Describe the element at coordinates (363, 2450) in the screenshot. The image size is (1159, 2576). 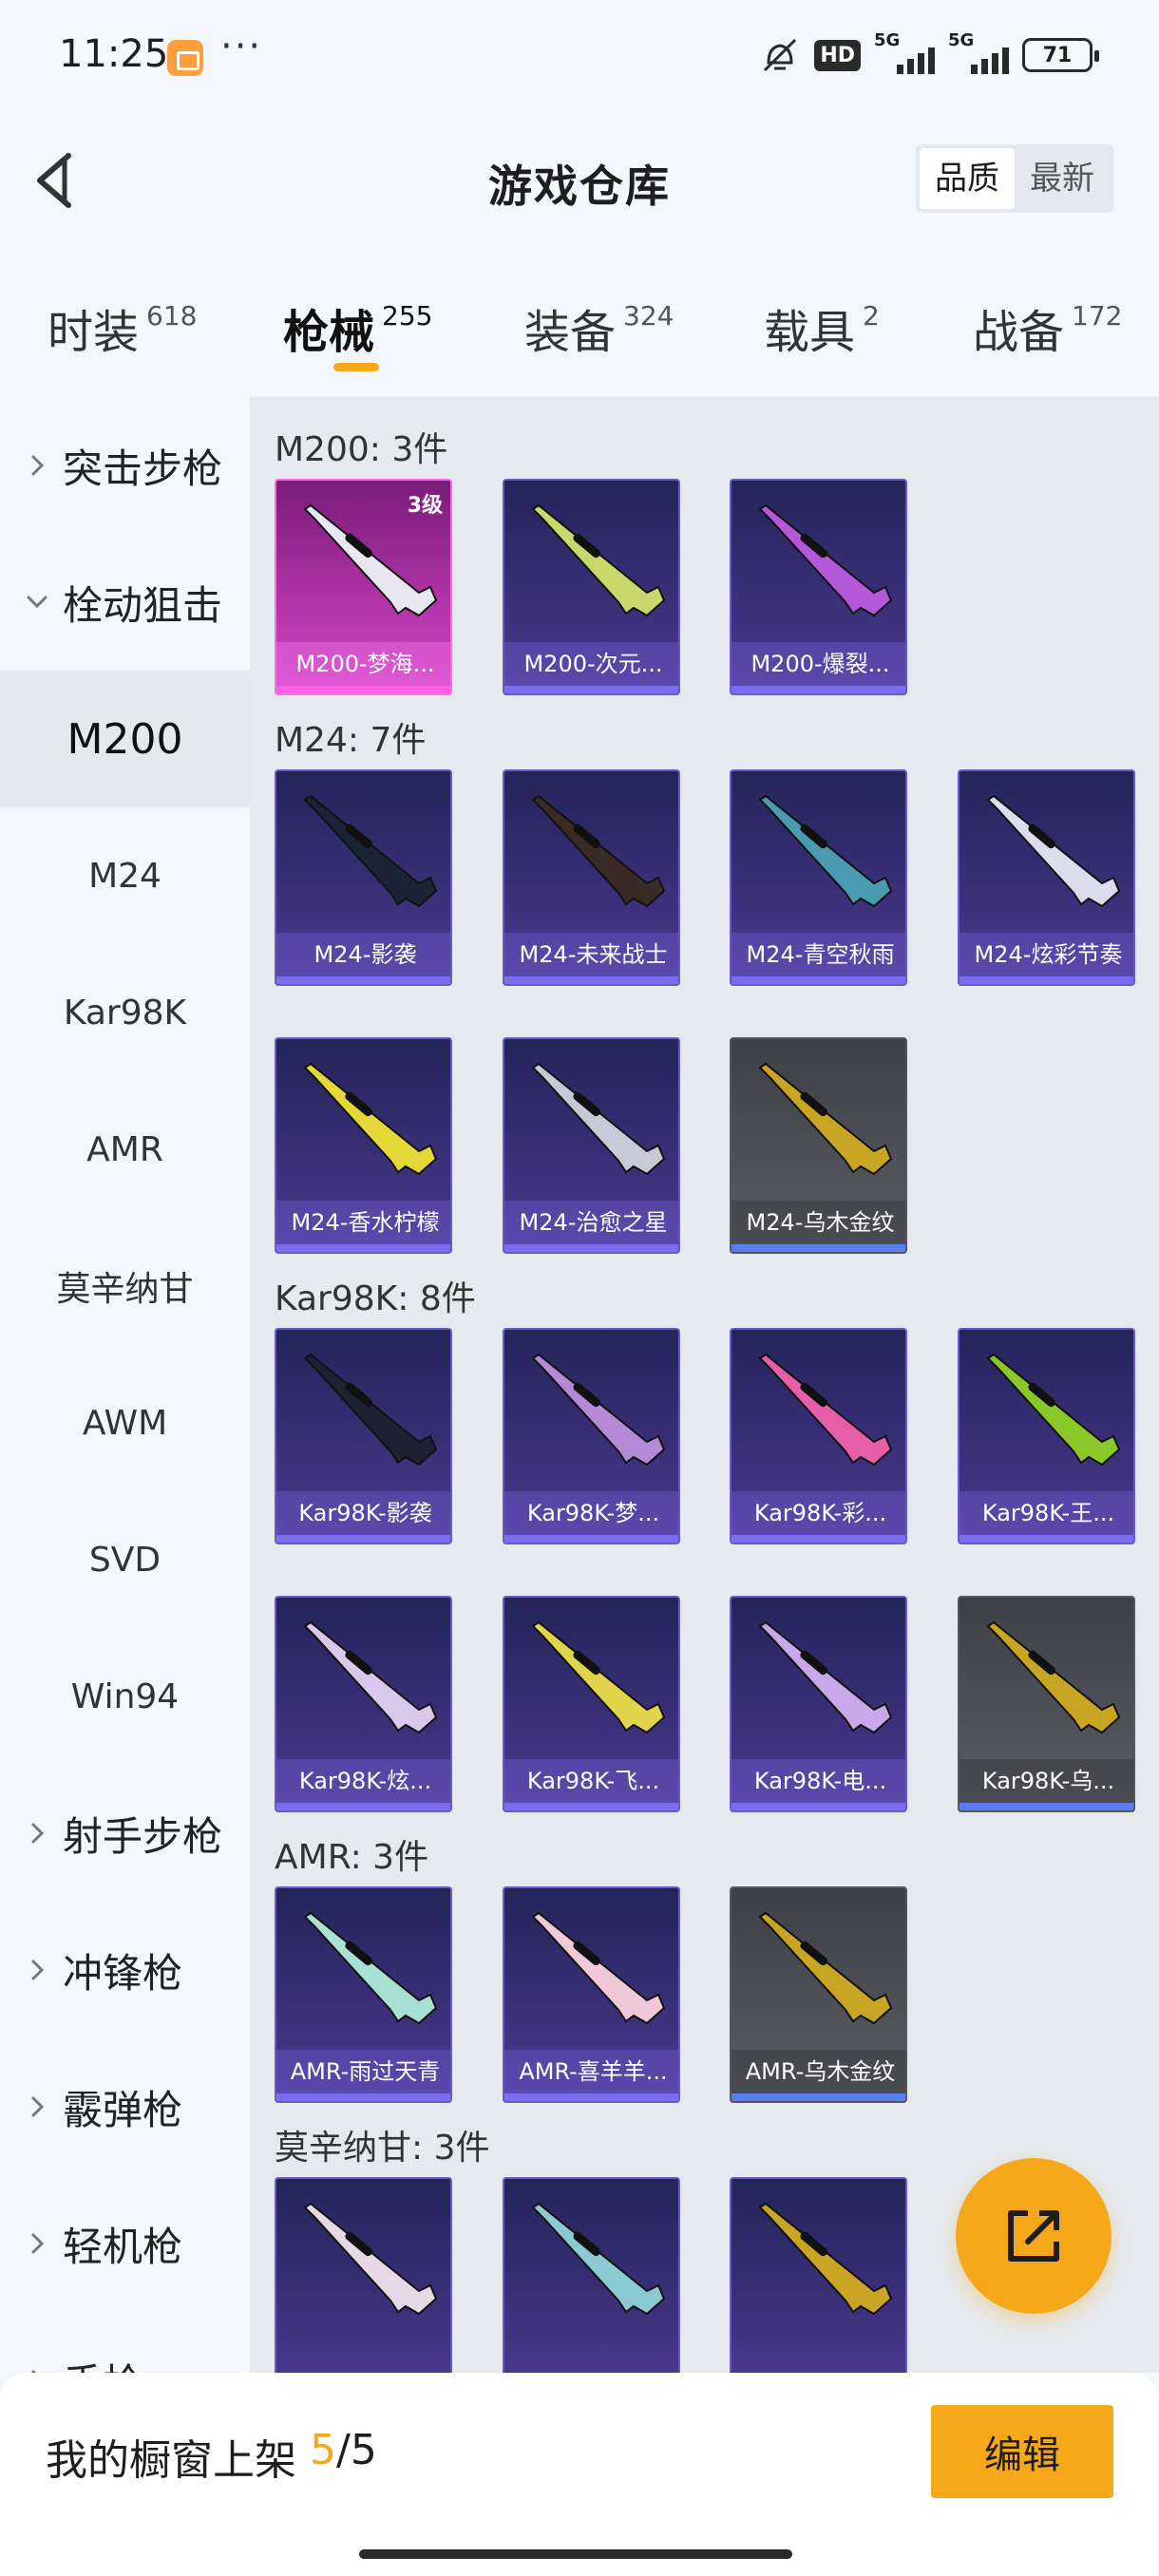
I see `showcase-total: 5` at that location.